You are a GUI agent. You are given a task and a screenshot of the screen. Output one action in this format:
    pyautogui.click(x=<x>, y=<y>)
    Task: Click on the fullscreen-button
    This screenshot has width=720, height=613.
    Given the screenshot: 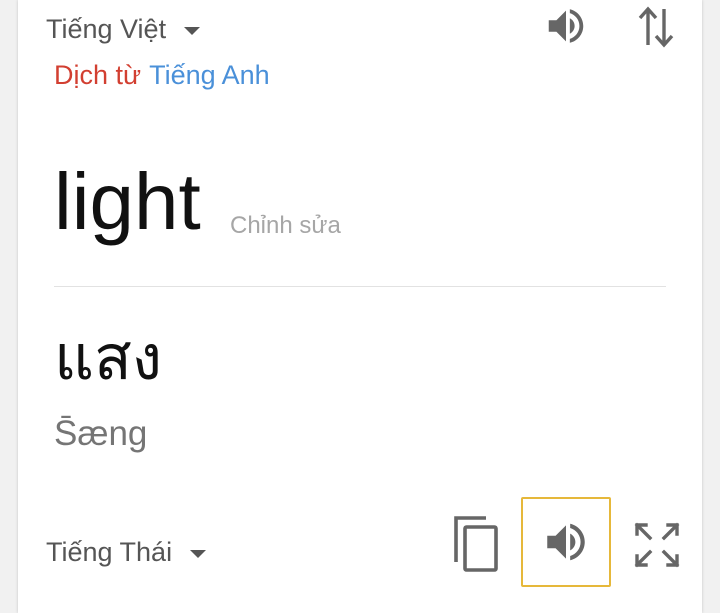 What is the action you would take?
    pyautogui.click(x=657, y=545)
    